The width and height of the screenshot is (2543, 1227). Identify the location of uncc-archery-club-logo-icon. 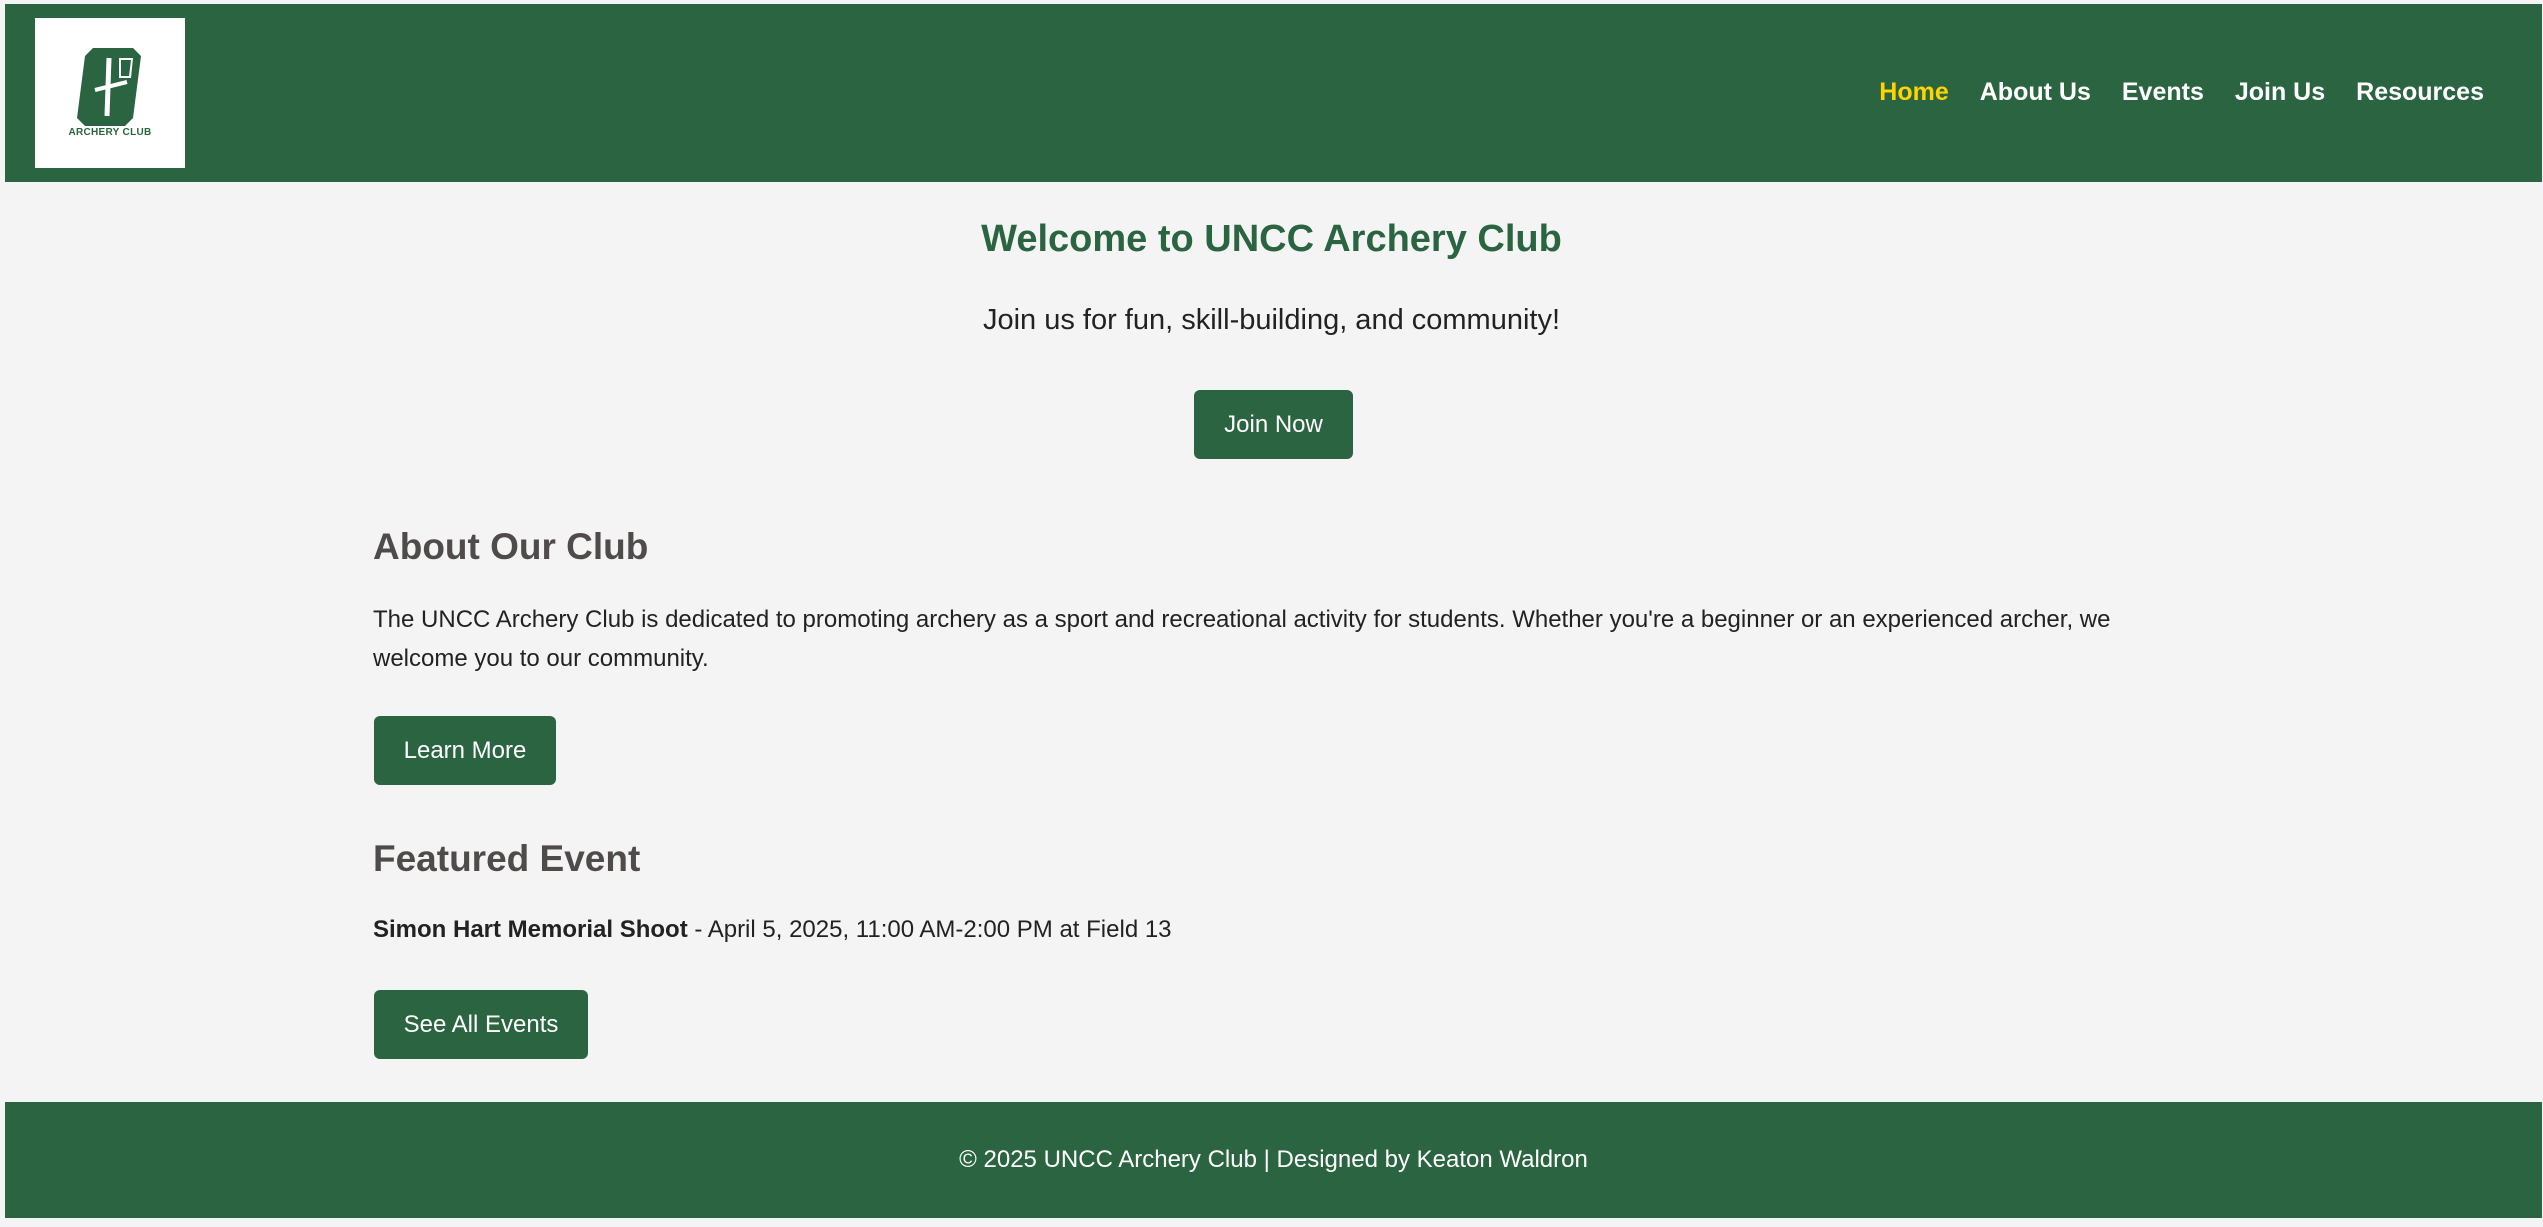
(109, 87).